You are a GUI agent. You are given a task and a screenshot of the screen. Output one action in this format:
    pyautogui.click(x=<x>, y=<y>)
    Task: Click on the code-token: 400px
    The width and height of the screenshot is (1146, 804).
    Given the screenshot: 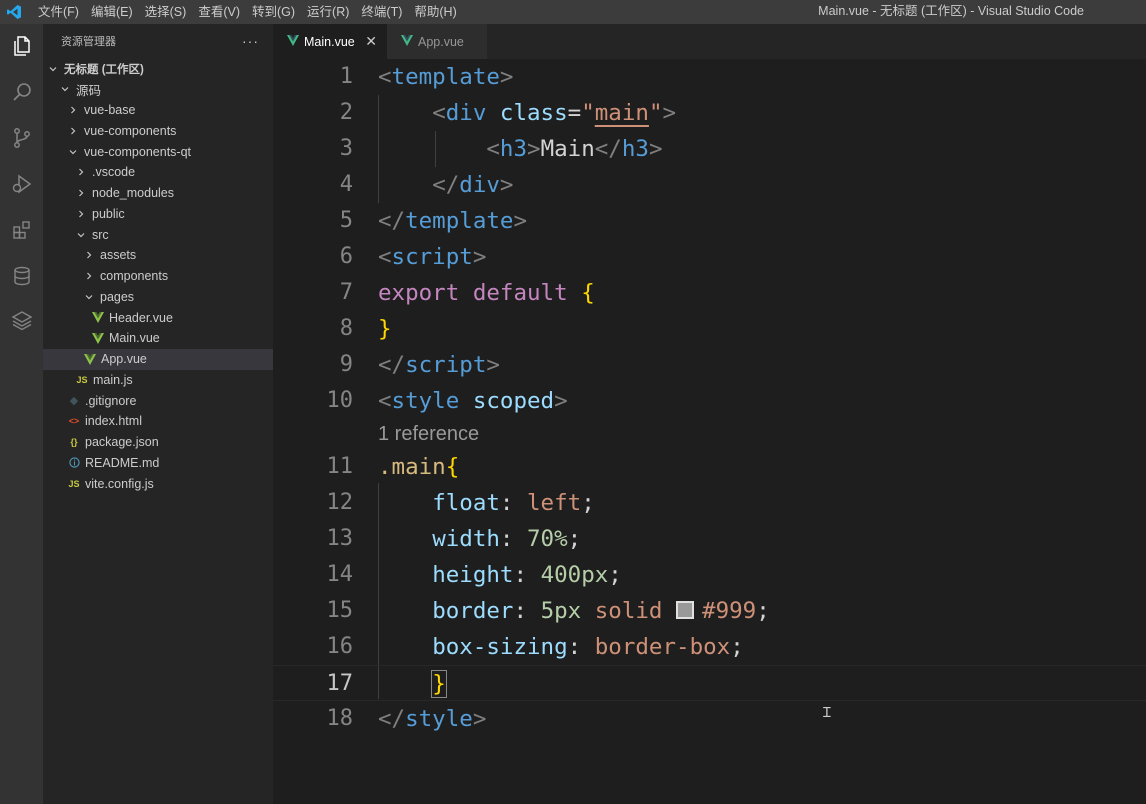 What is the action you would take?
    pyautogui.click(x=574, y=575)
    